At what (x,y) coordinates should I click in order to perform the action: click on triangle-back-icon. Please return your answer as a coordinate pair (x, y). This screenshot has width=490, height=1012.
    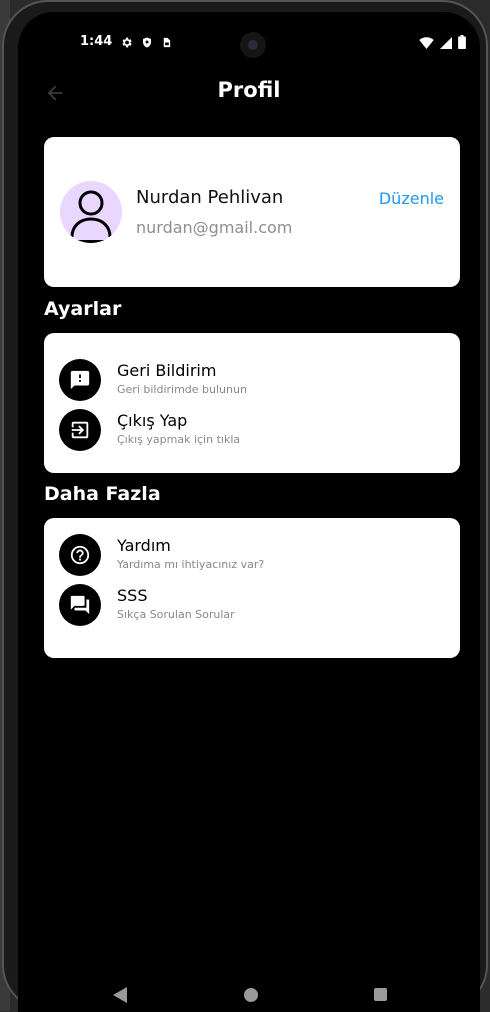
    Looking at the image, I should click on (120, 995).